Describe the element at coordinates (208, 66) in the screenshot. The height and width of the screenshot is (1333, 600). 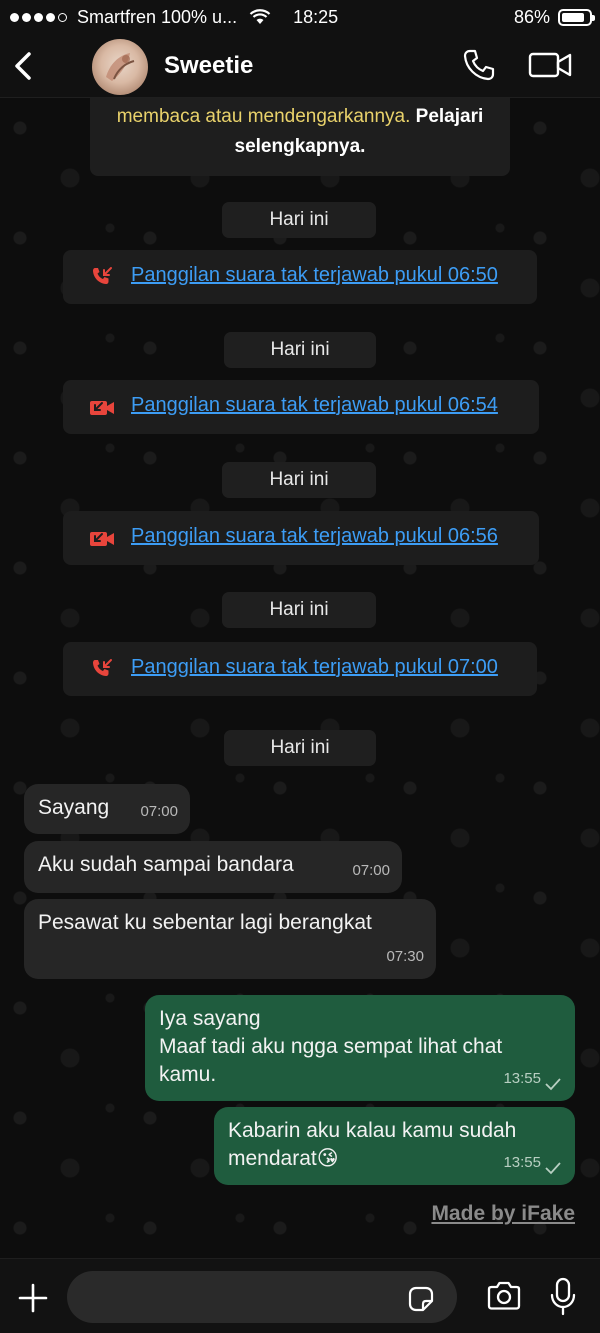
I see `contact-name: Sweetie` at that location.